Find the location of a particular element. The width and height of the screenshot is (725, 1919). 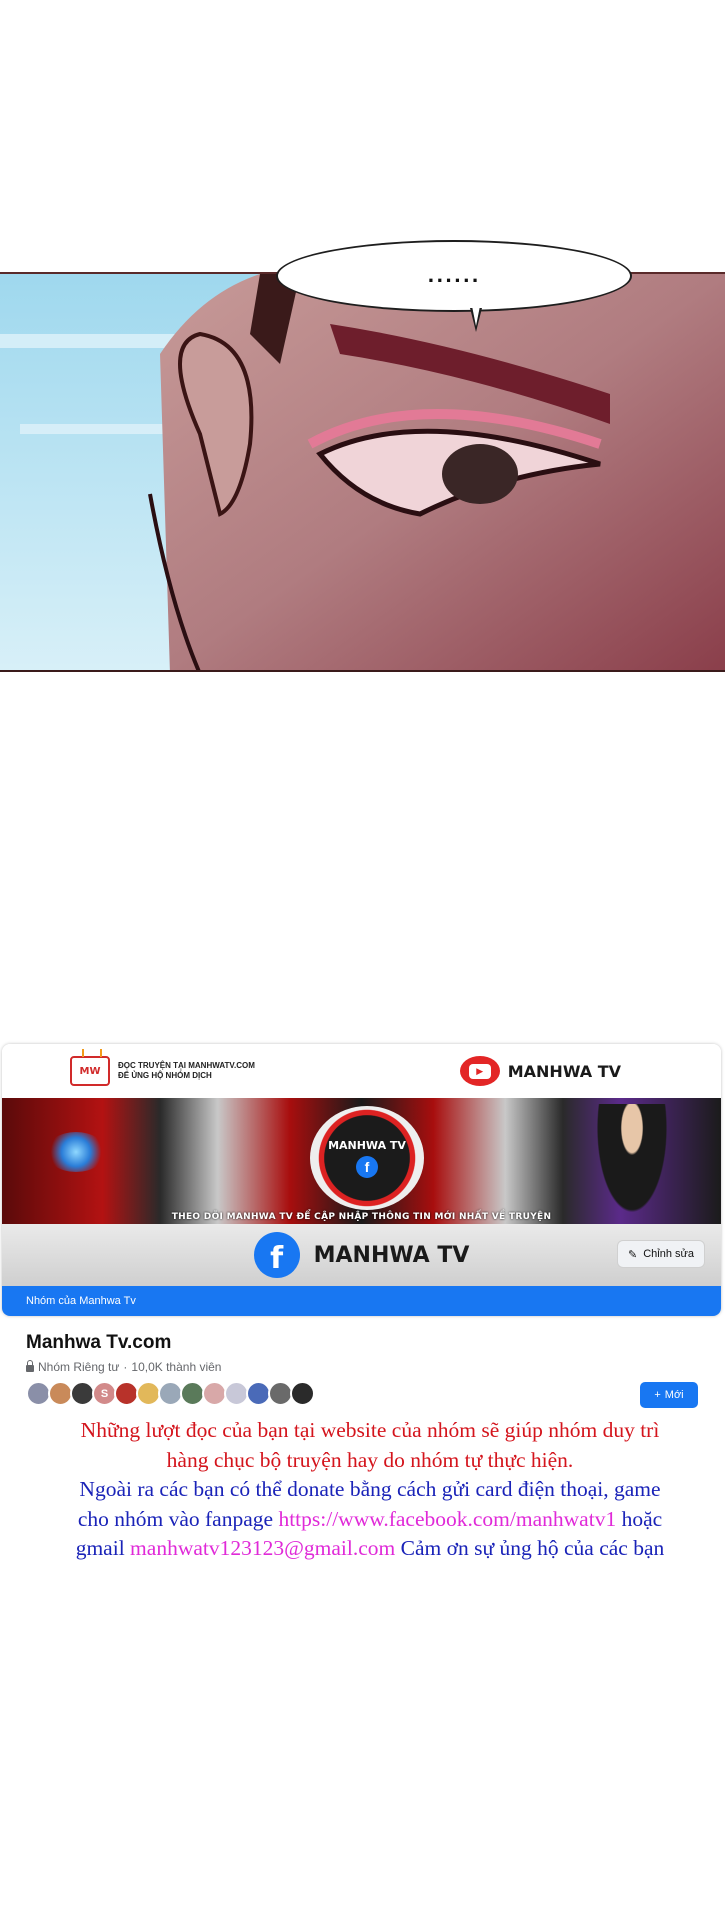

group-name: Manhwa Tv.com is located at coordinates (366, 1343).